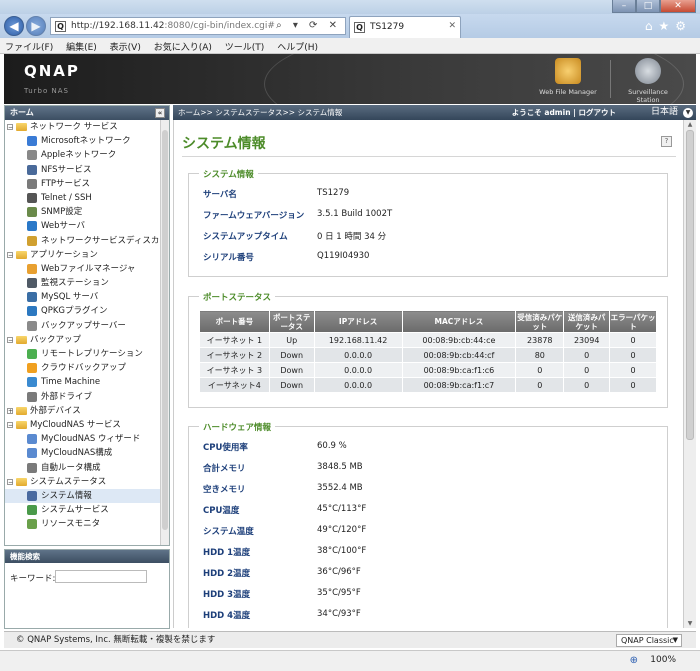 This screenshot has width=700, height=671. What do you see at coordinates (339, 614) in the screenshot?
I see `hardware-value: 34°C/93°F` at bounding box center [339, 614].